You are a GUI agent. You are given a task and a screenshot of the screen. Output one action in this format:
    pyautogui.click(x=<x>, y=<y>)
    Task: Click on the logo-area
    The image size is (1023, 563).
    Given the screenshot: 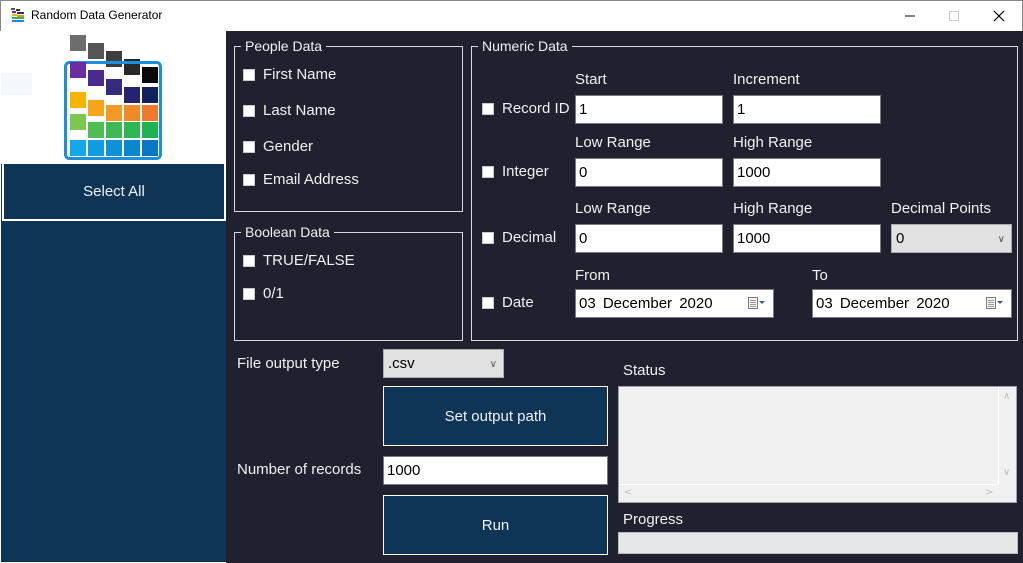 What is the action you would take?
    pyautogui.click(x=113, y=97)
    